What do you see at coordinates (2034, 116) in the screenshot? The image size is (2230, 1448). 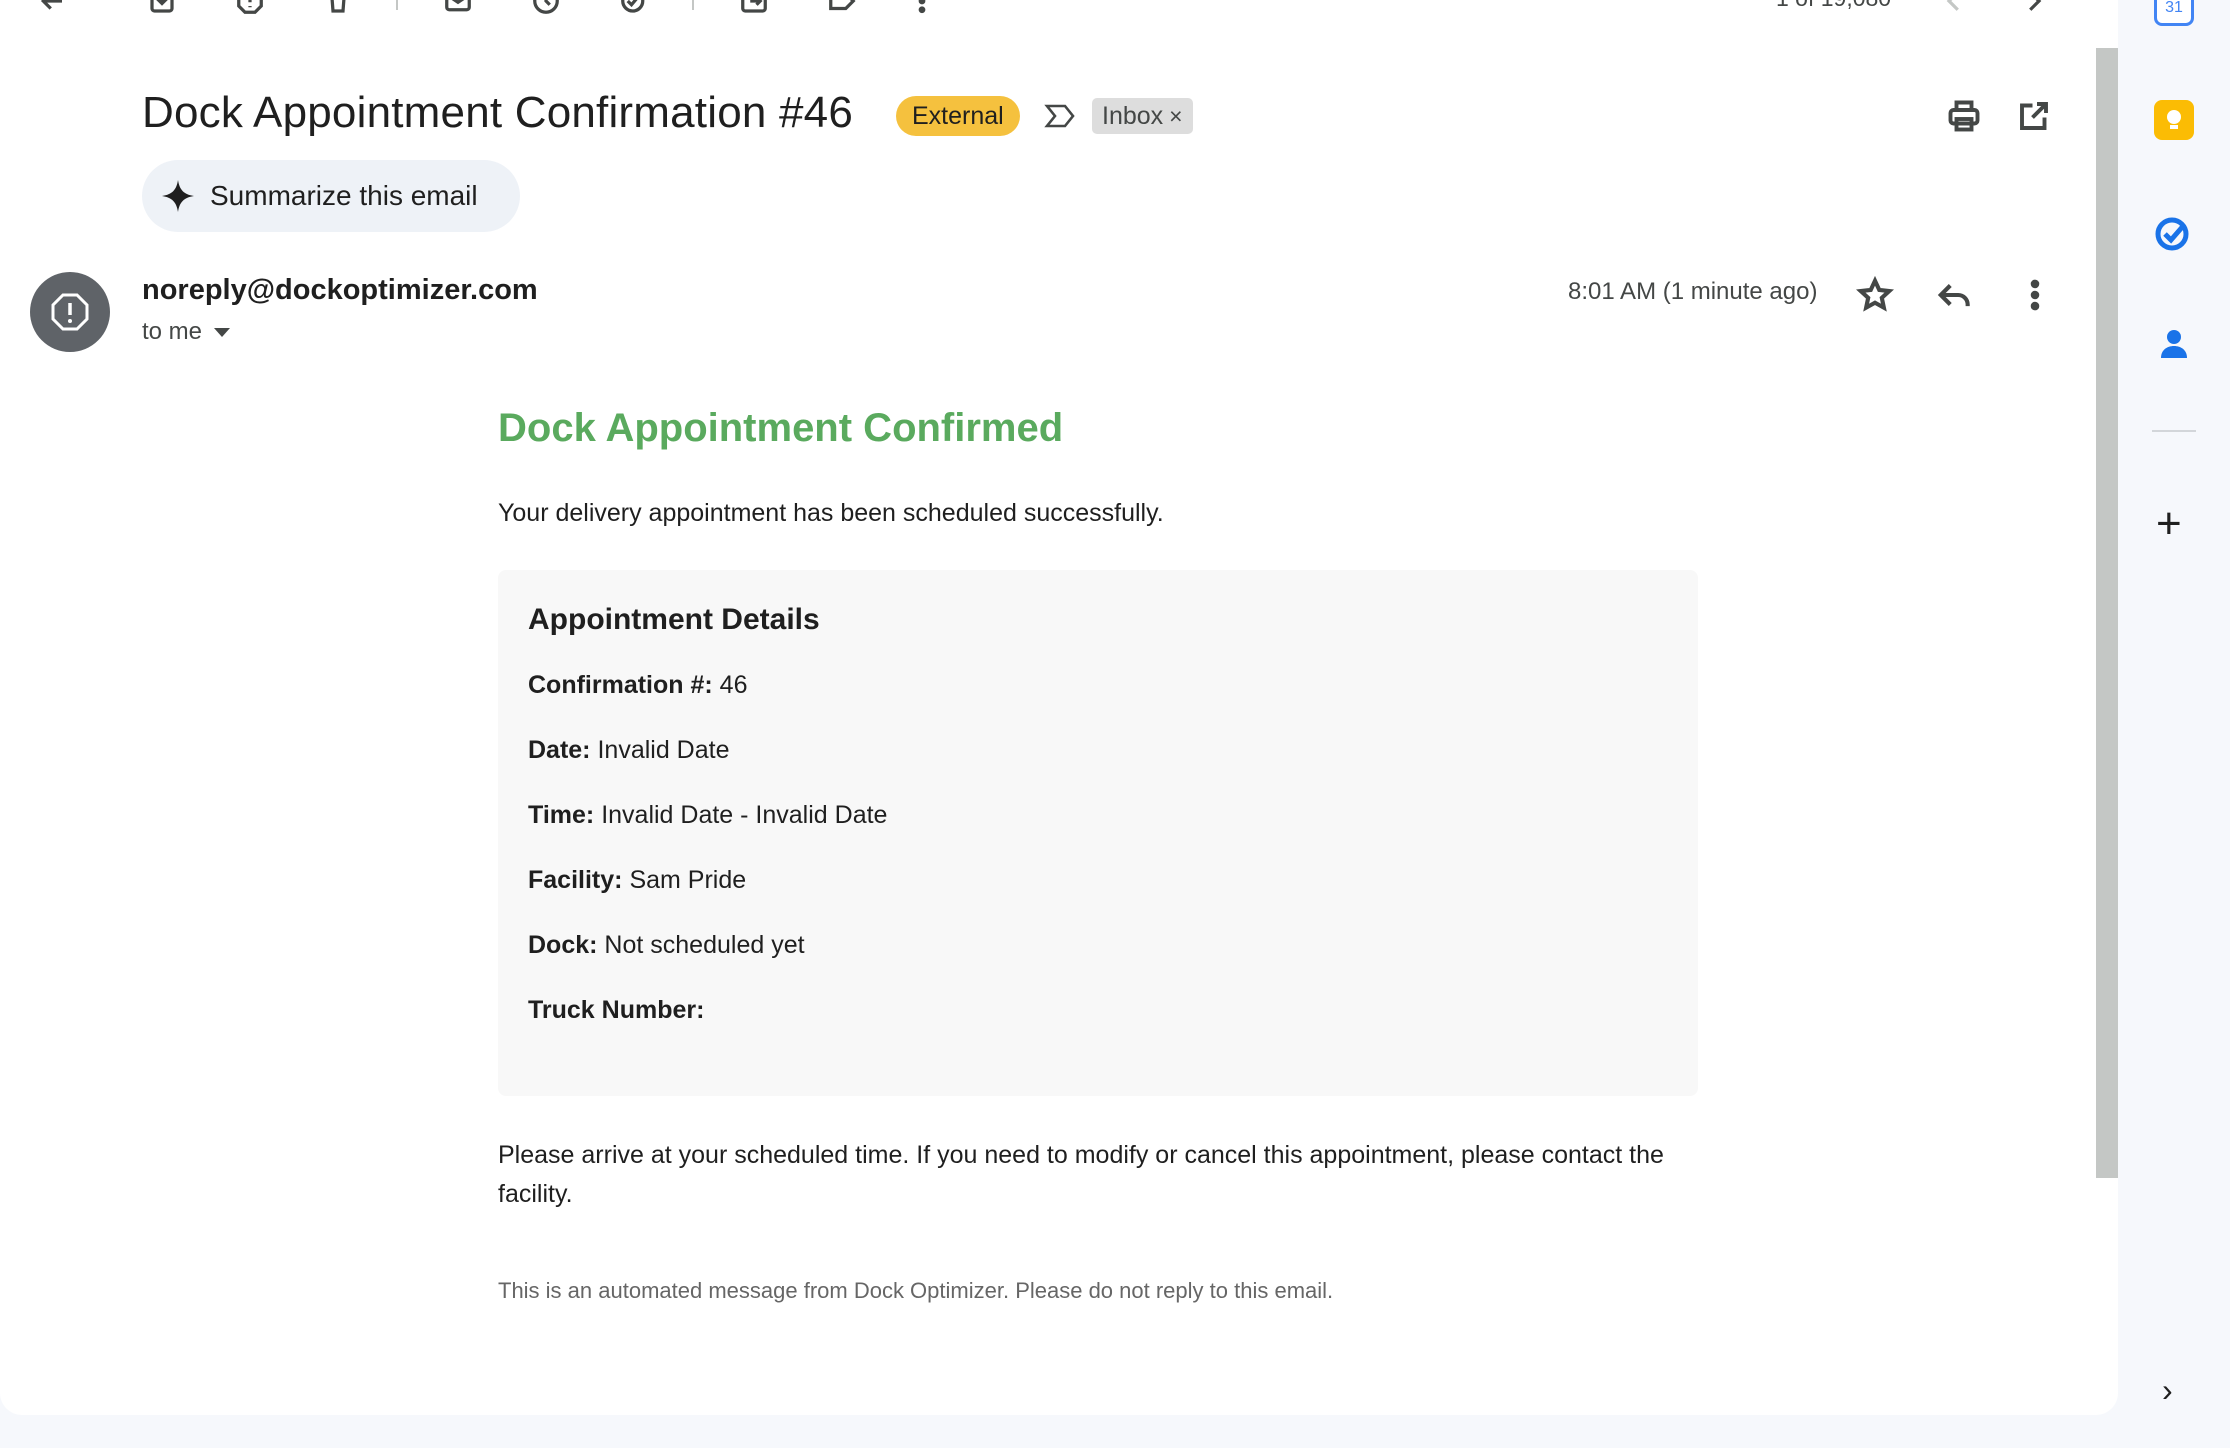 I see `open-in-new-window-icon` at bounding box center [2034, 116].